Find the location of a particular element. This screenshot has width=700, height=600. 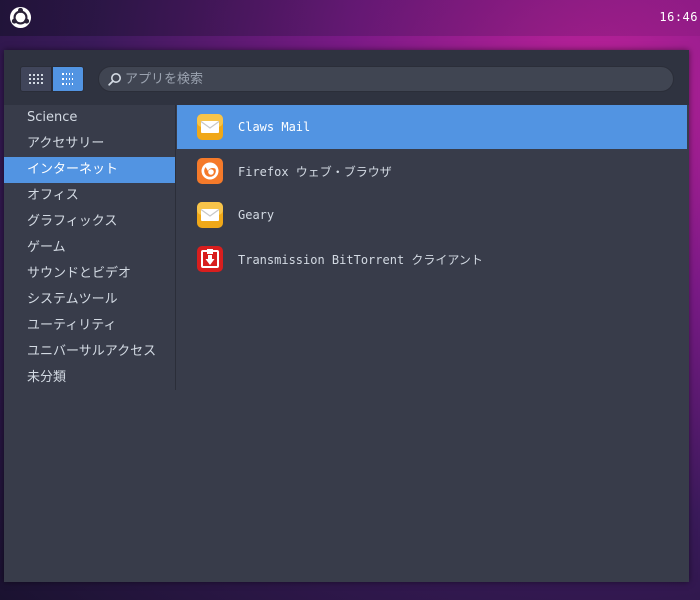

list-view-button is located at coordinates (68, 79).